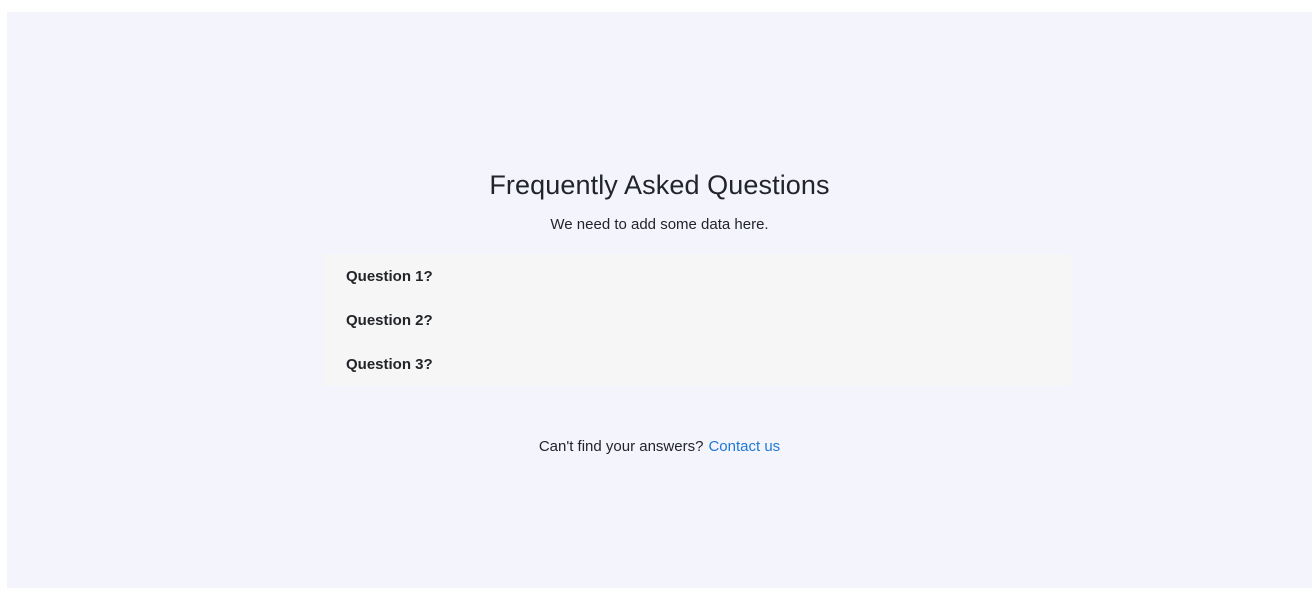 The height and width of the screenshot is (589, 1312). I want to click on faq-question-3: Question 3?, so click(698, 364).